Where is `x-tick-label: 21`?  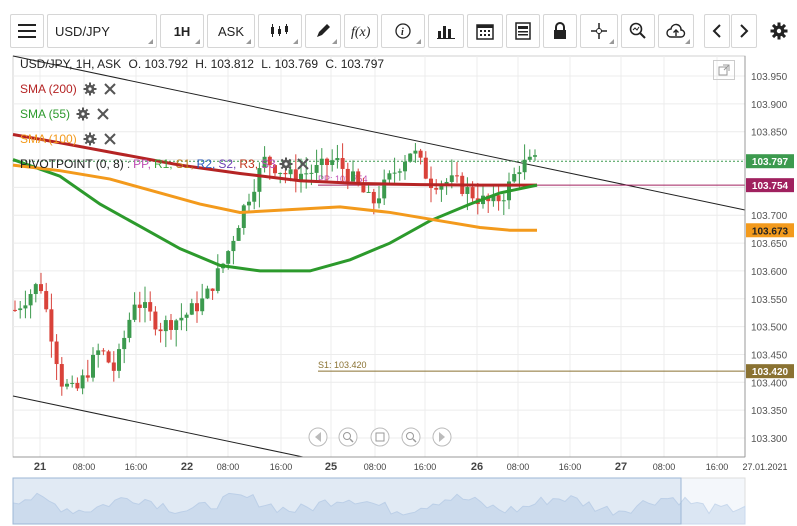
x-tick-label: 21 is located at coordinates (40, 467).